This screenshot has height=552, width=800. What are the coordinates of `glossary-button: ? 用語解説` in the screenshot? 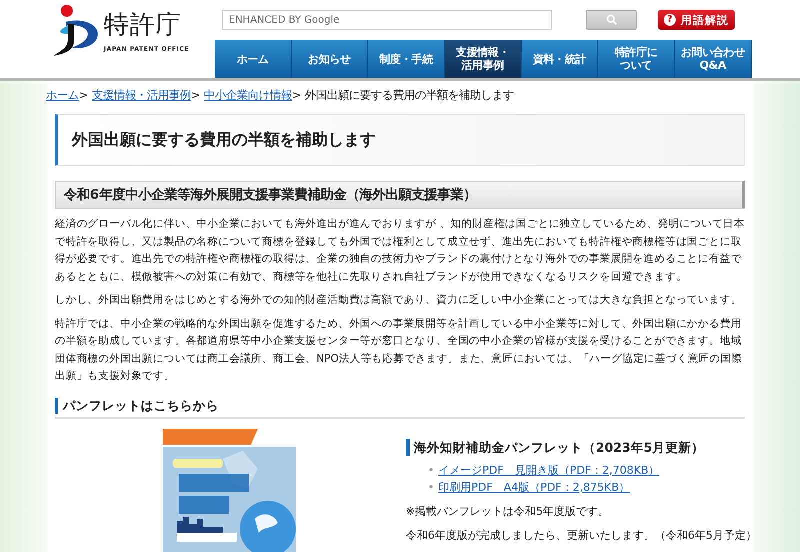 It's located at (696, 20).